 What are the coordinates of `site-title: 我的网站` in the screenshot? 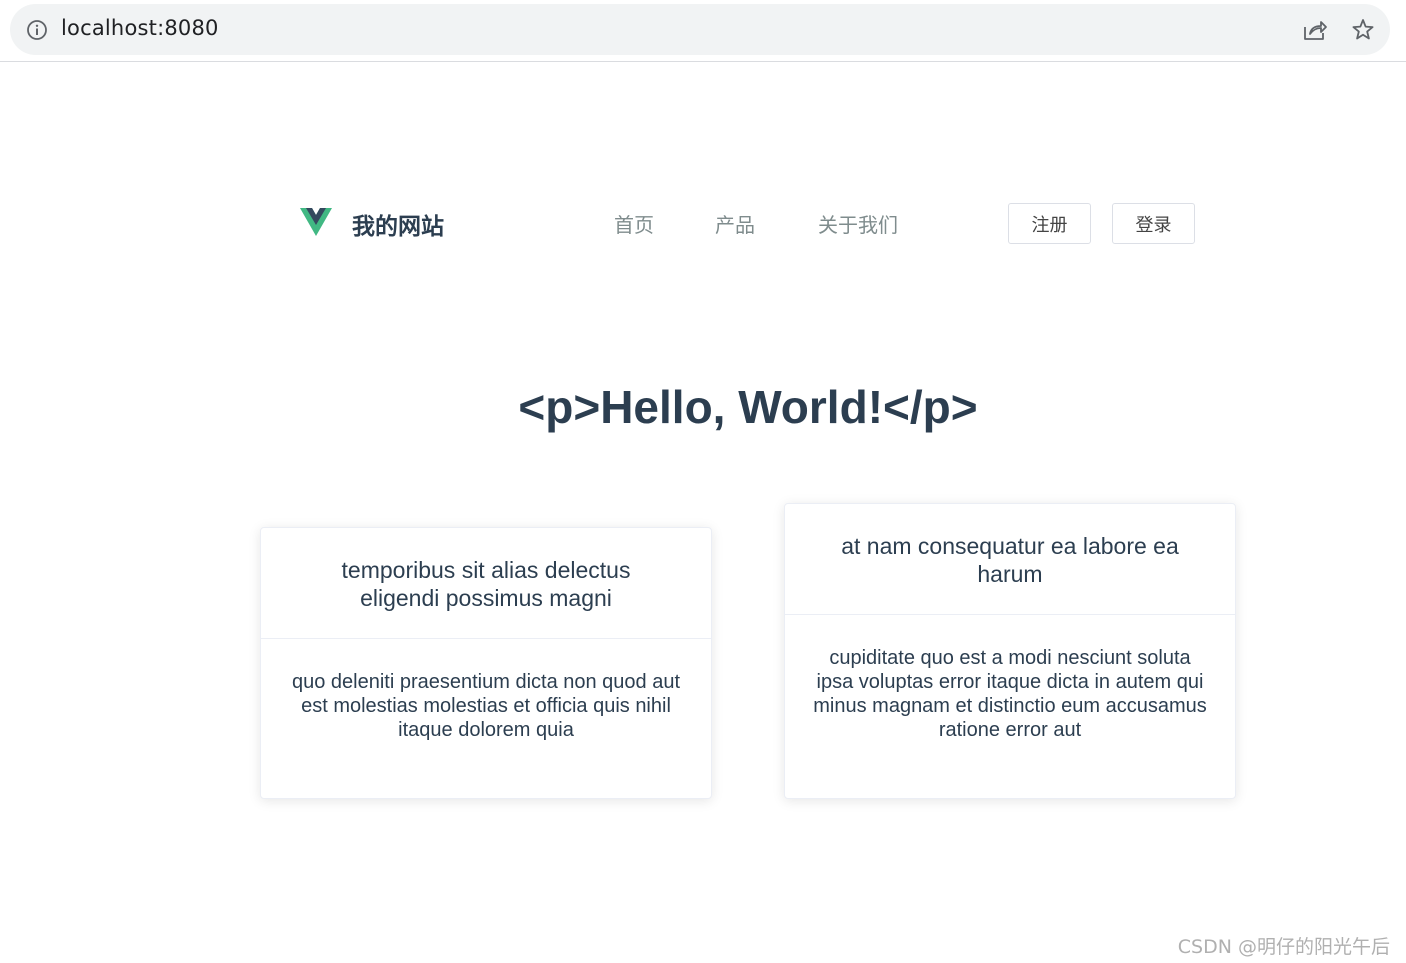 It's located at (398, 224).